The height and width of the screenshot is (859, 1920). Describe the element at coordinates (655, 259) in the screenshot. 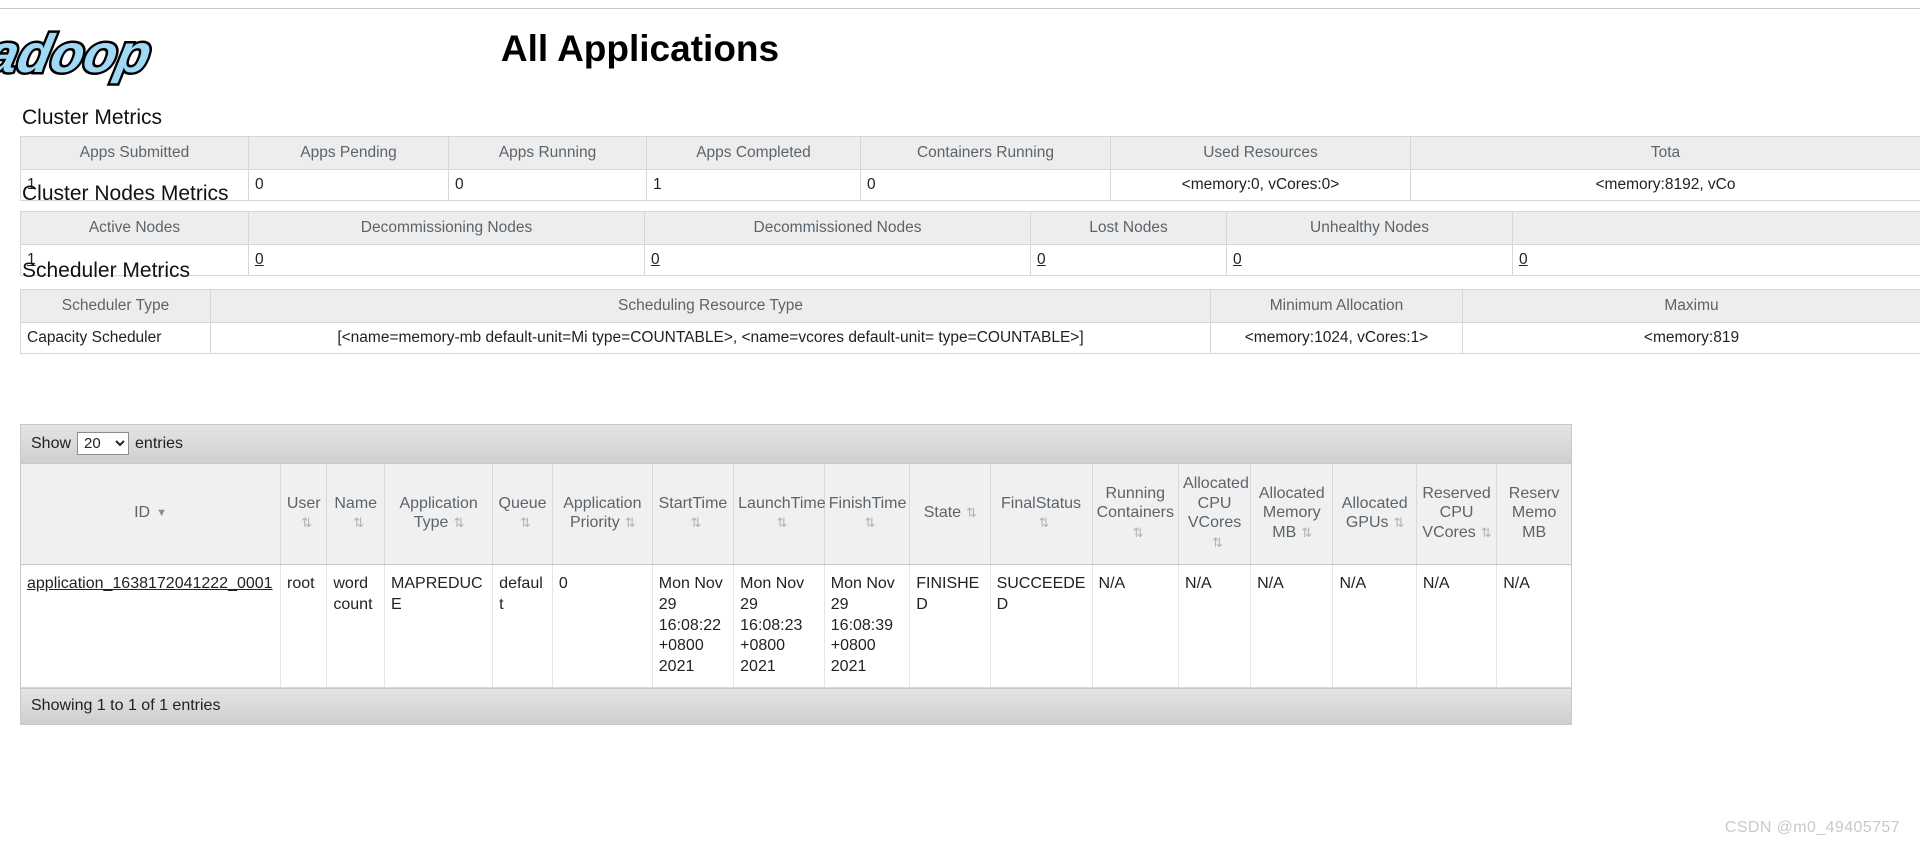

I see `decommissioned-nodes-link: 0` at that location.